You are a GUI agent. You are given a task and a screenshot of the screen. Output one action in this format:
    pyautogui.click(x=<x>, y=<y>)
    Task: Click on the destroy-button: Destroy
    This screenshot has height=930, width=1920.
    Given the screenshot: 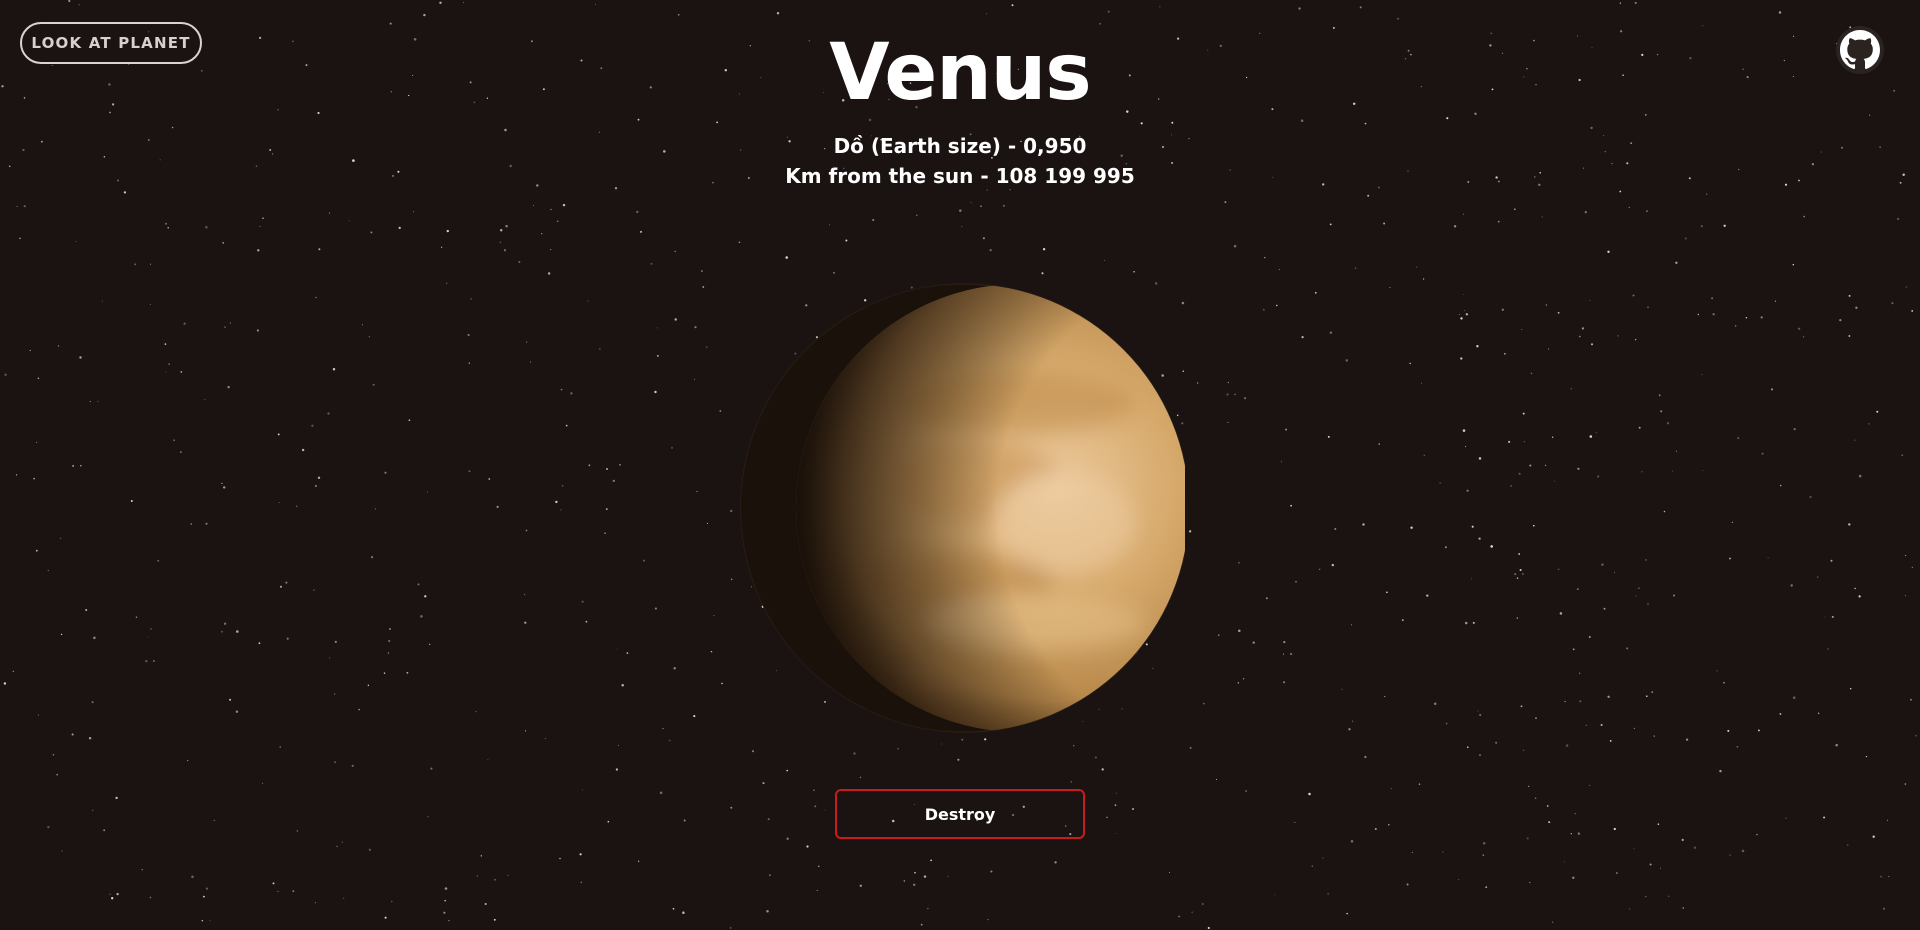 What is the action you would take?
    pyautogui.click(x=960, y=814)
    